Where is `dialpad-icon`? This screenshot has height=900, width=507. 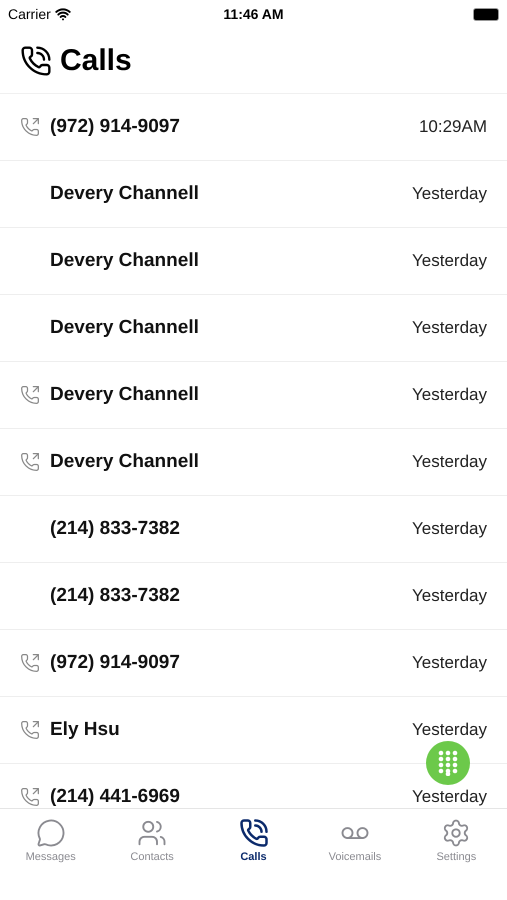
dialpad-icon is located at coordinates (448, 763).